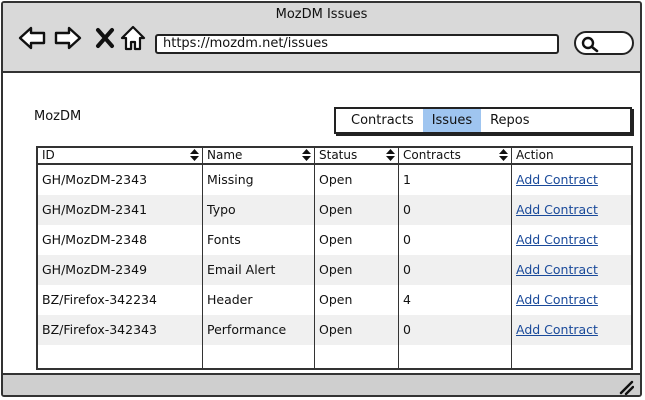 Image resolution: width=645 pixels, height=400 pixels. What do you see at coordinates (338, 155) in the screenshot?
I see `column-header-label: Status` at bounding box center [338, 155].